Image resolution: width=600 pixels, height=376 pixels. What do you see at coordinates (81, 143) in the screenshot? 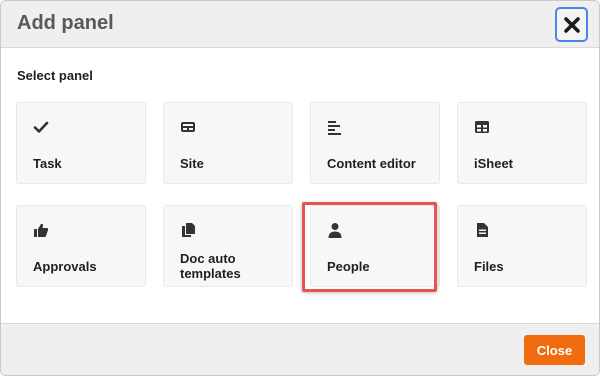
I see `panel-tile-task: Task` at bounding box center [81, 143].